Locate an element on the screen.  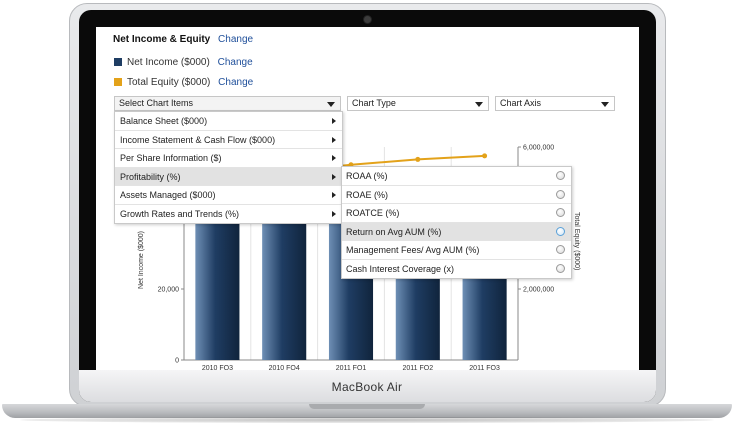
select-chart-axis: Chart Axis is located at coordinates (555, 103).